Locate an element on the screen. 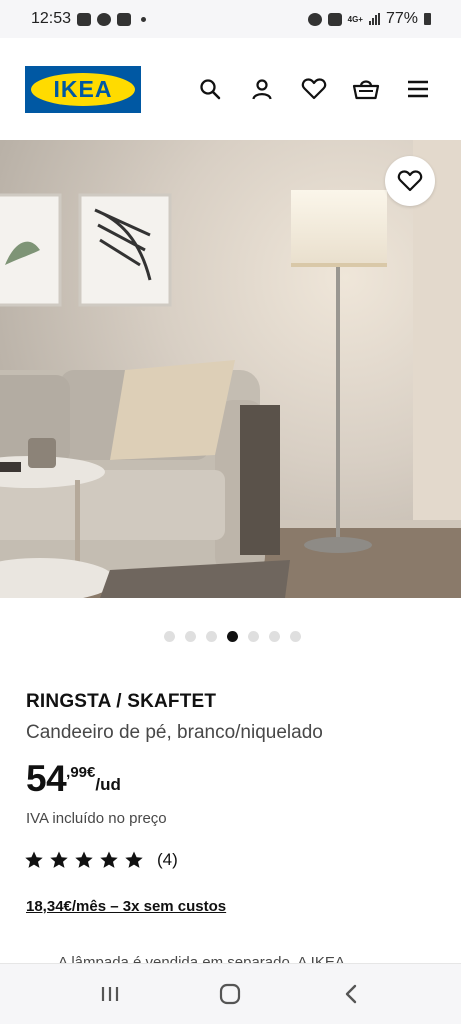 The height and width of the screenshot is (1024, 461). more-notifications-icon is located at coordinates (144, 19).